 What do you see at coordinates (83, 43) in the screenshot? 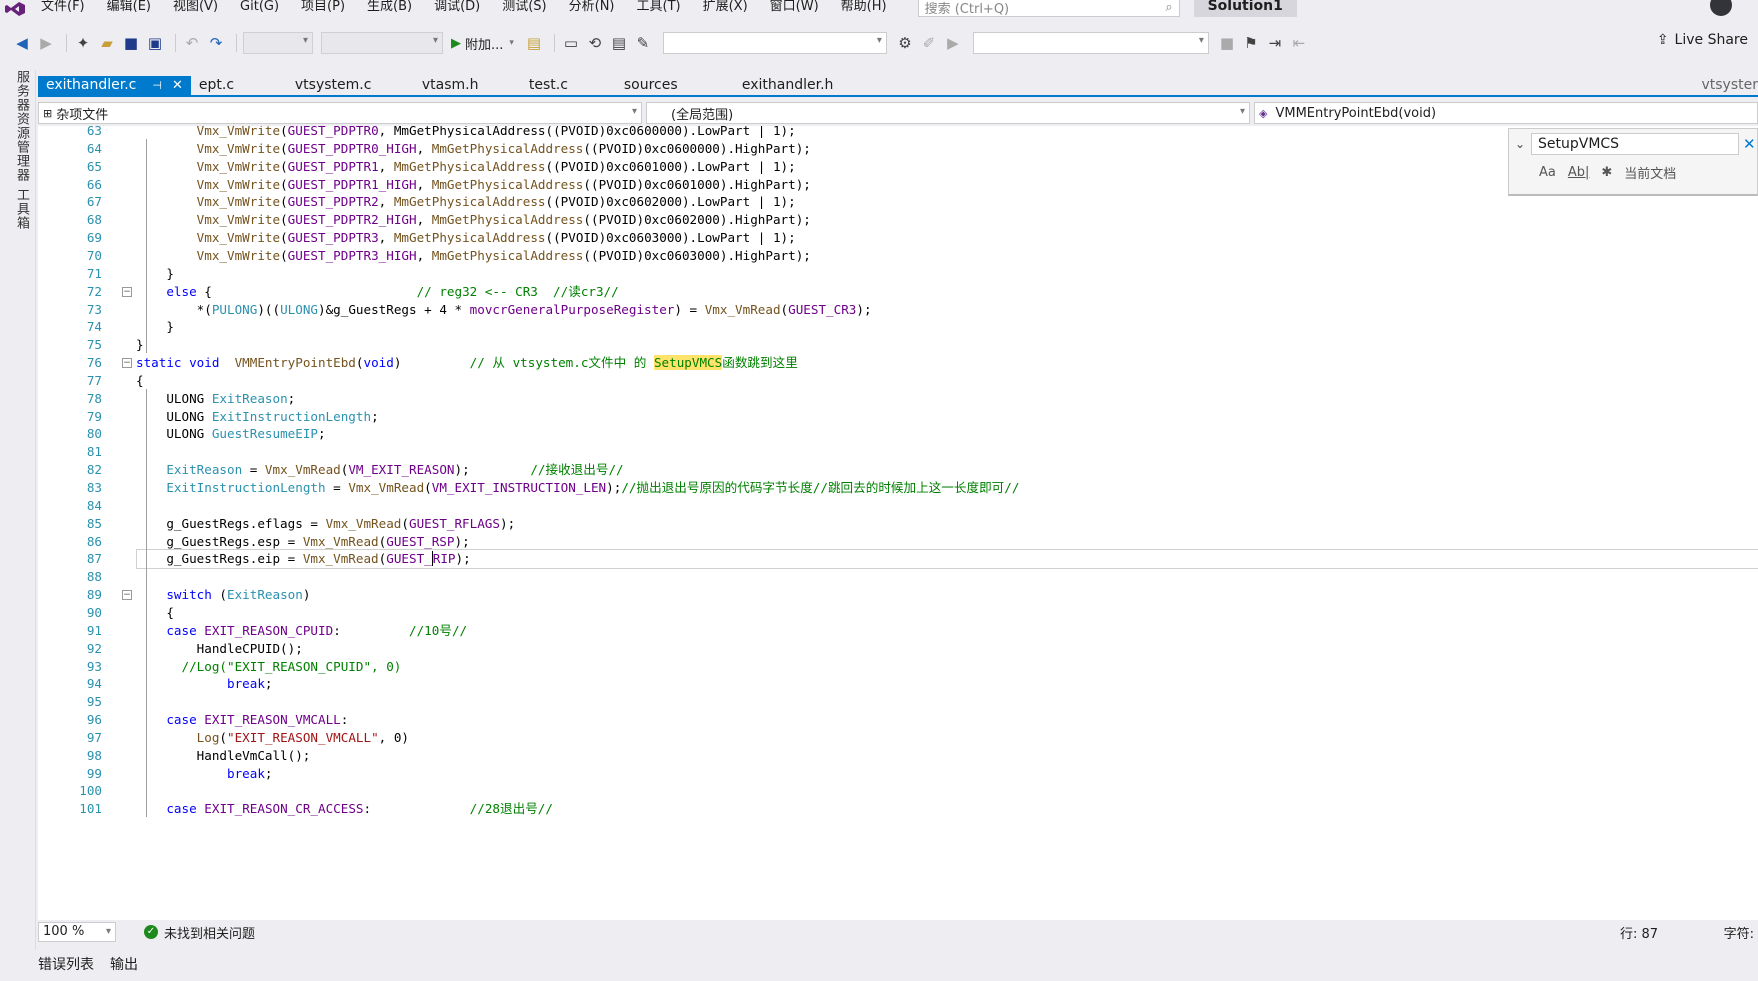
I see `new-item-icon: ✦` at bounding box center [83, 43].